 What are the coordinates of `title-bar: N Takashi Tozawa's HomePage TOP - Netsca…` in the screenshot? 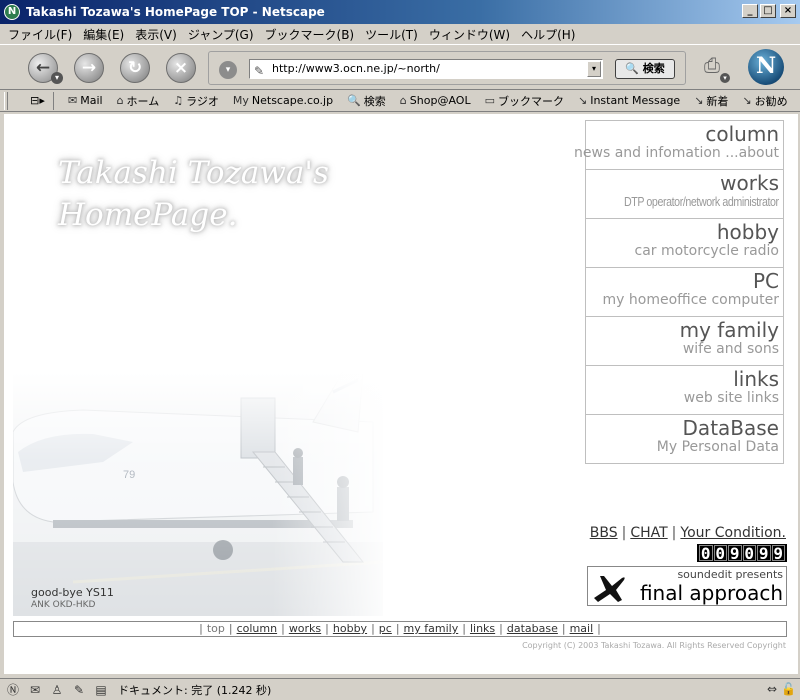 It's located at (400, 12).